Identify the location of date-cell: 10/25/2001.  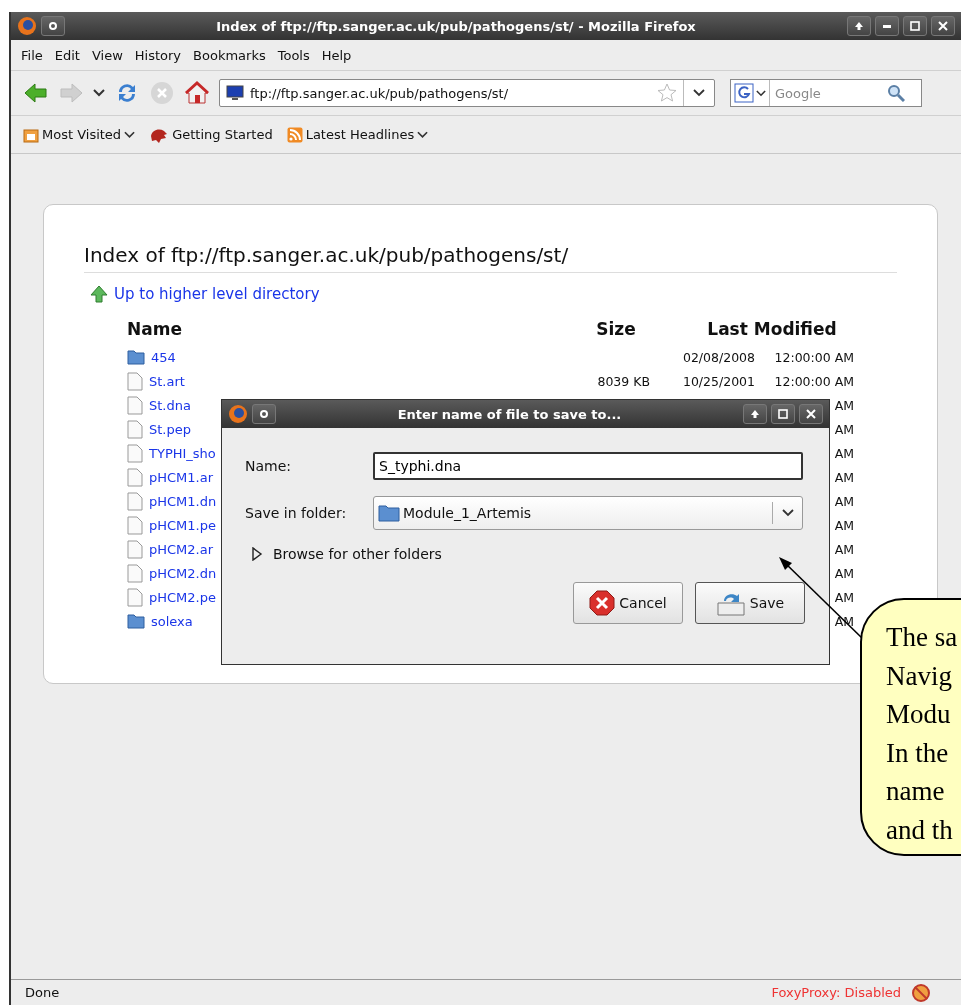
(718, 381).